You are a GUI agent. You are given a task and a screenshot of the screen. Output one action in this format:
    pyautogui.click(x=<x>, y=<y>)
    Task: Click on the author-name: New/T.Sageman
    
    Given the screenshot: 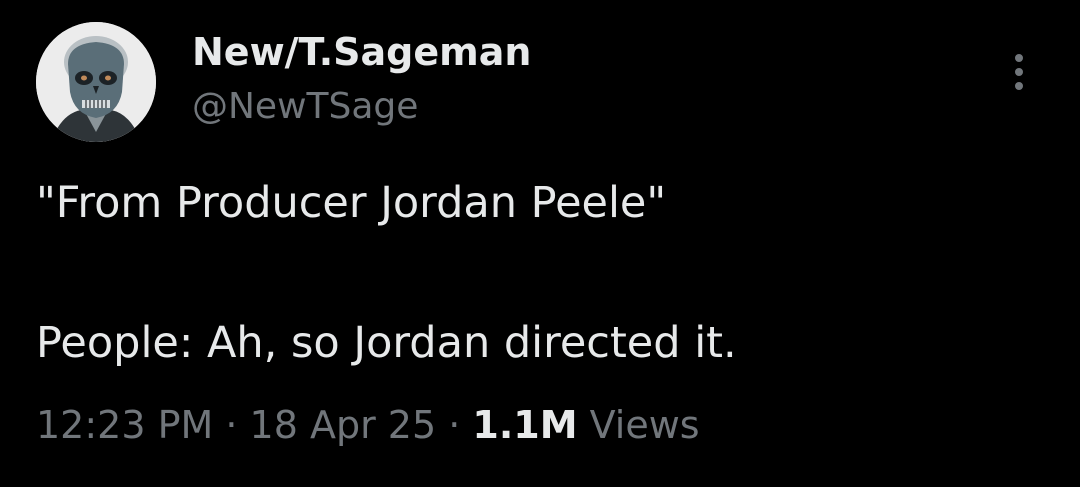 What is the action you would take?
    pyautogui.click(x=361, y=52)
    